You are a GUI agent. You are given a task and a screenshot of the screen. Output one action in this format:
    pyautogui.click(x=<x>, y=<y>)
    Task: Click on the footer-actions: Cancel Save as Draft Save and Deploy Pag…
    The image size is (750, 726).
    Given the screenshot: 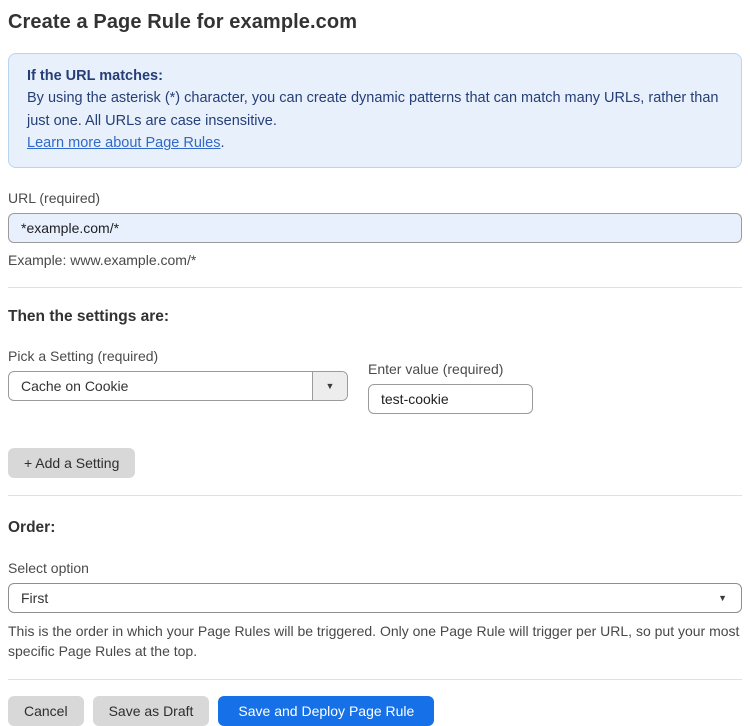 What is the action you would take?
    pyautogui.click(x=375, y=710)
    